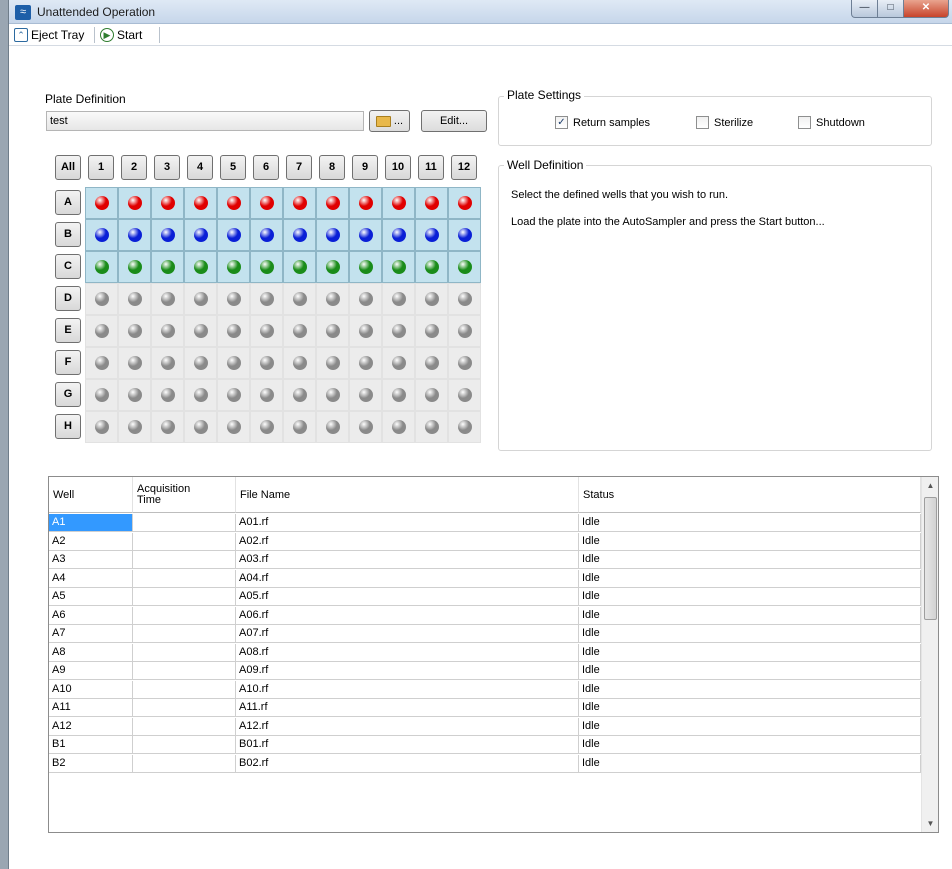 This screenshot has height=869, width=952. Describe the element at coordinates (750, 495) in the screenshot. I see `column-header-status: Status` at that location.